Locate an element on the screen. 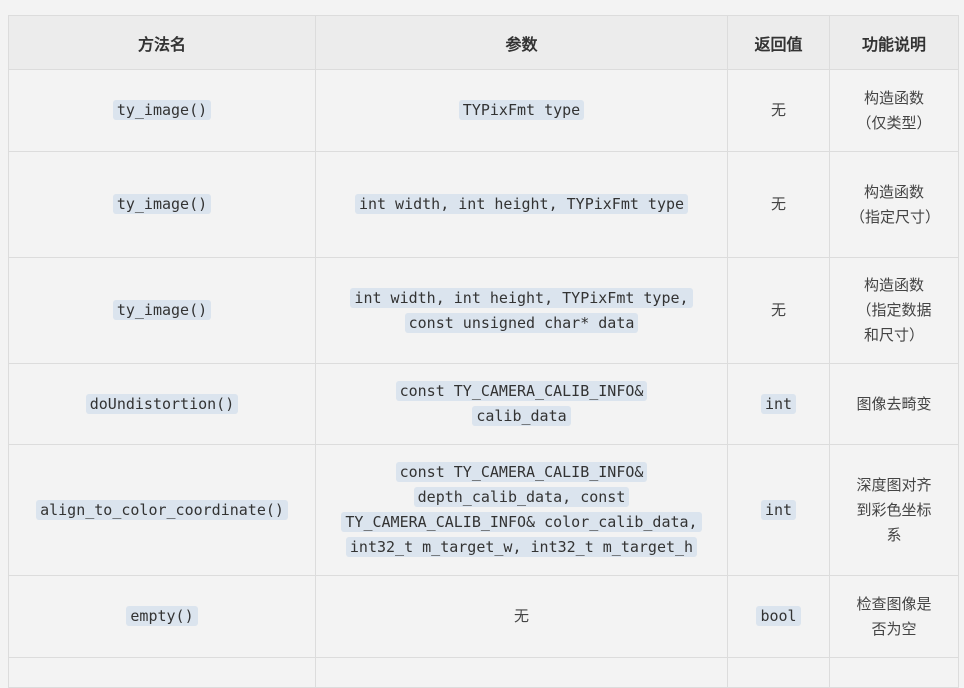  desc-text: 深度图对齐到彩色坐标系 is located at coordinates (894, 509).